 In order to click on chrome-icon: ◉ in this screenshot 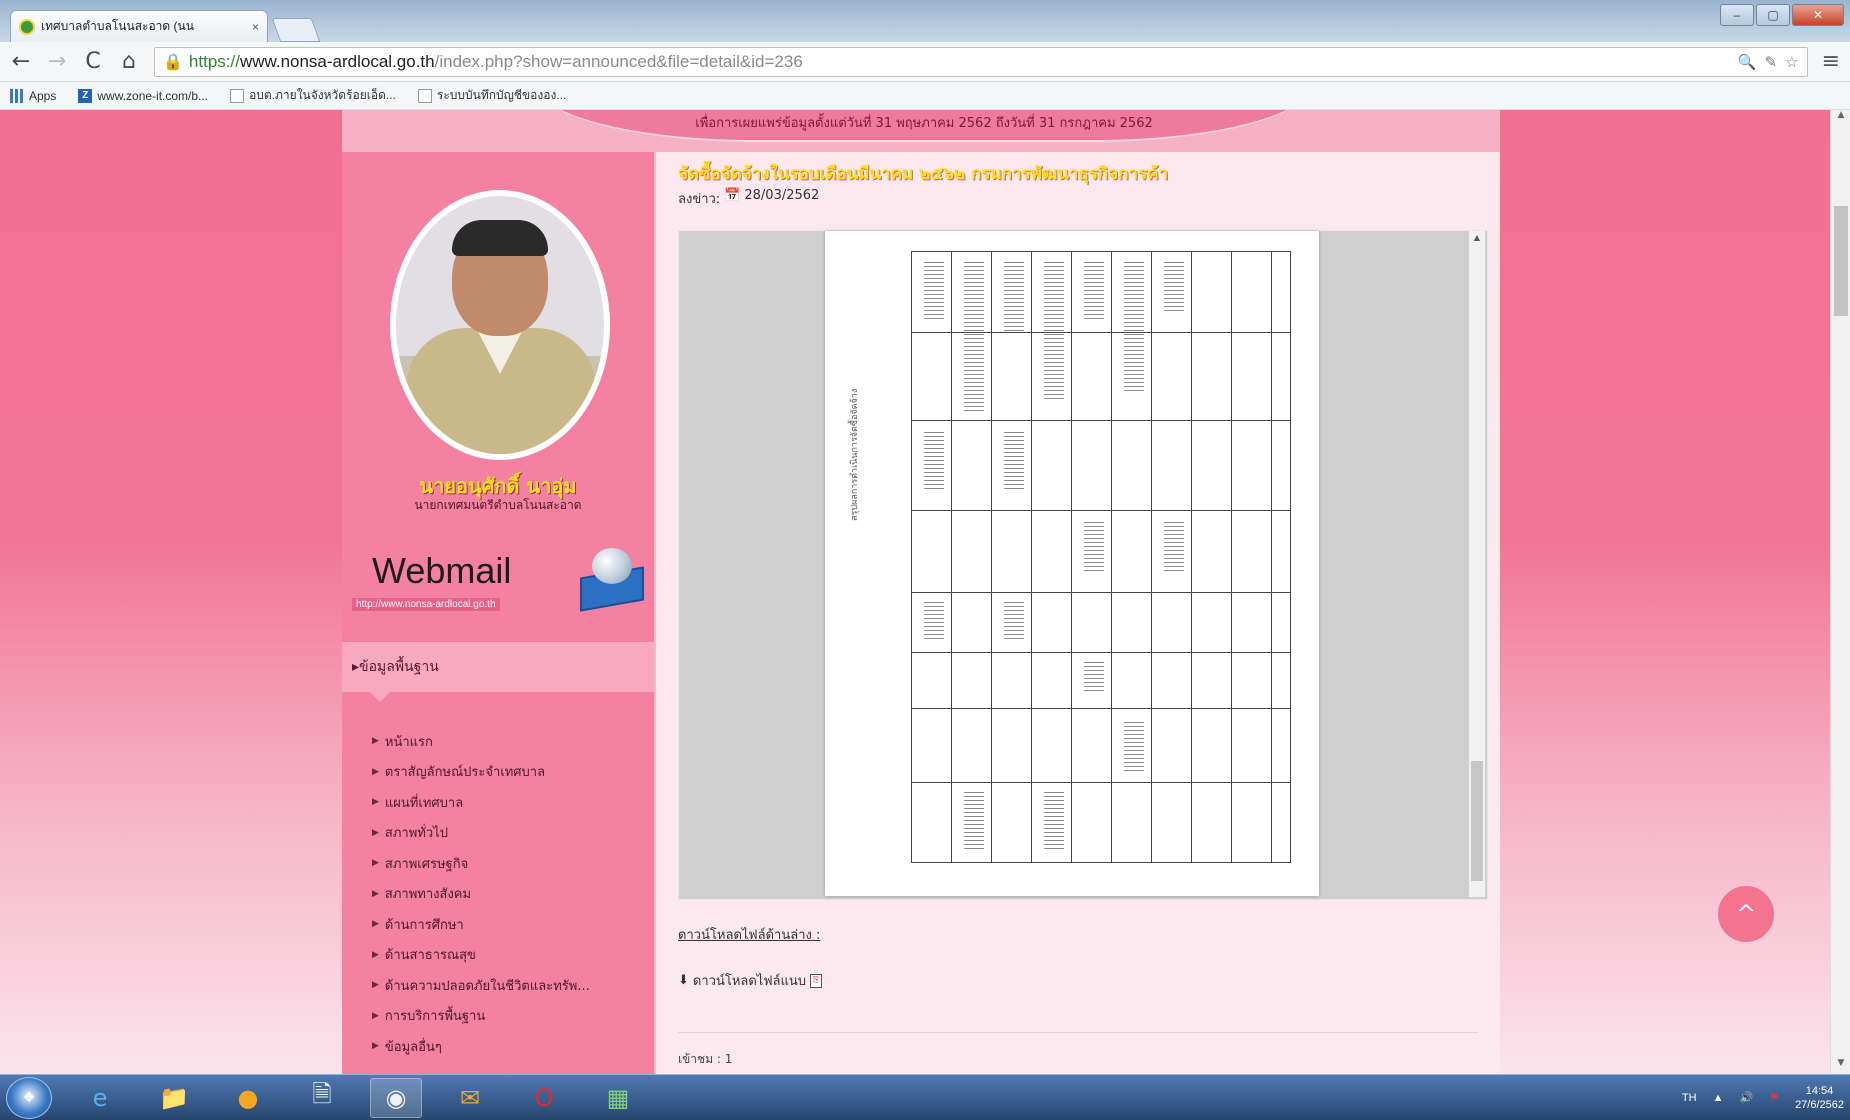, I will do `click(396, 1097)`.